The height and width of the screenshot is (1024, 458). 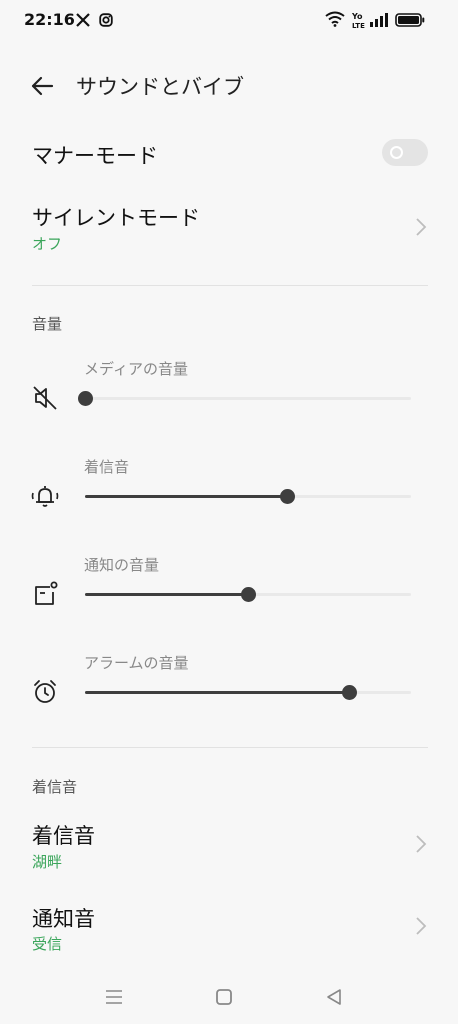 I want to click on svg-text: LTE, so click(x=358, y=25).